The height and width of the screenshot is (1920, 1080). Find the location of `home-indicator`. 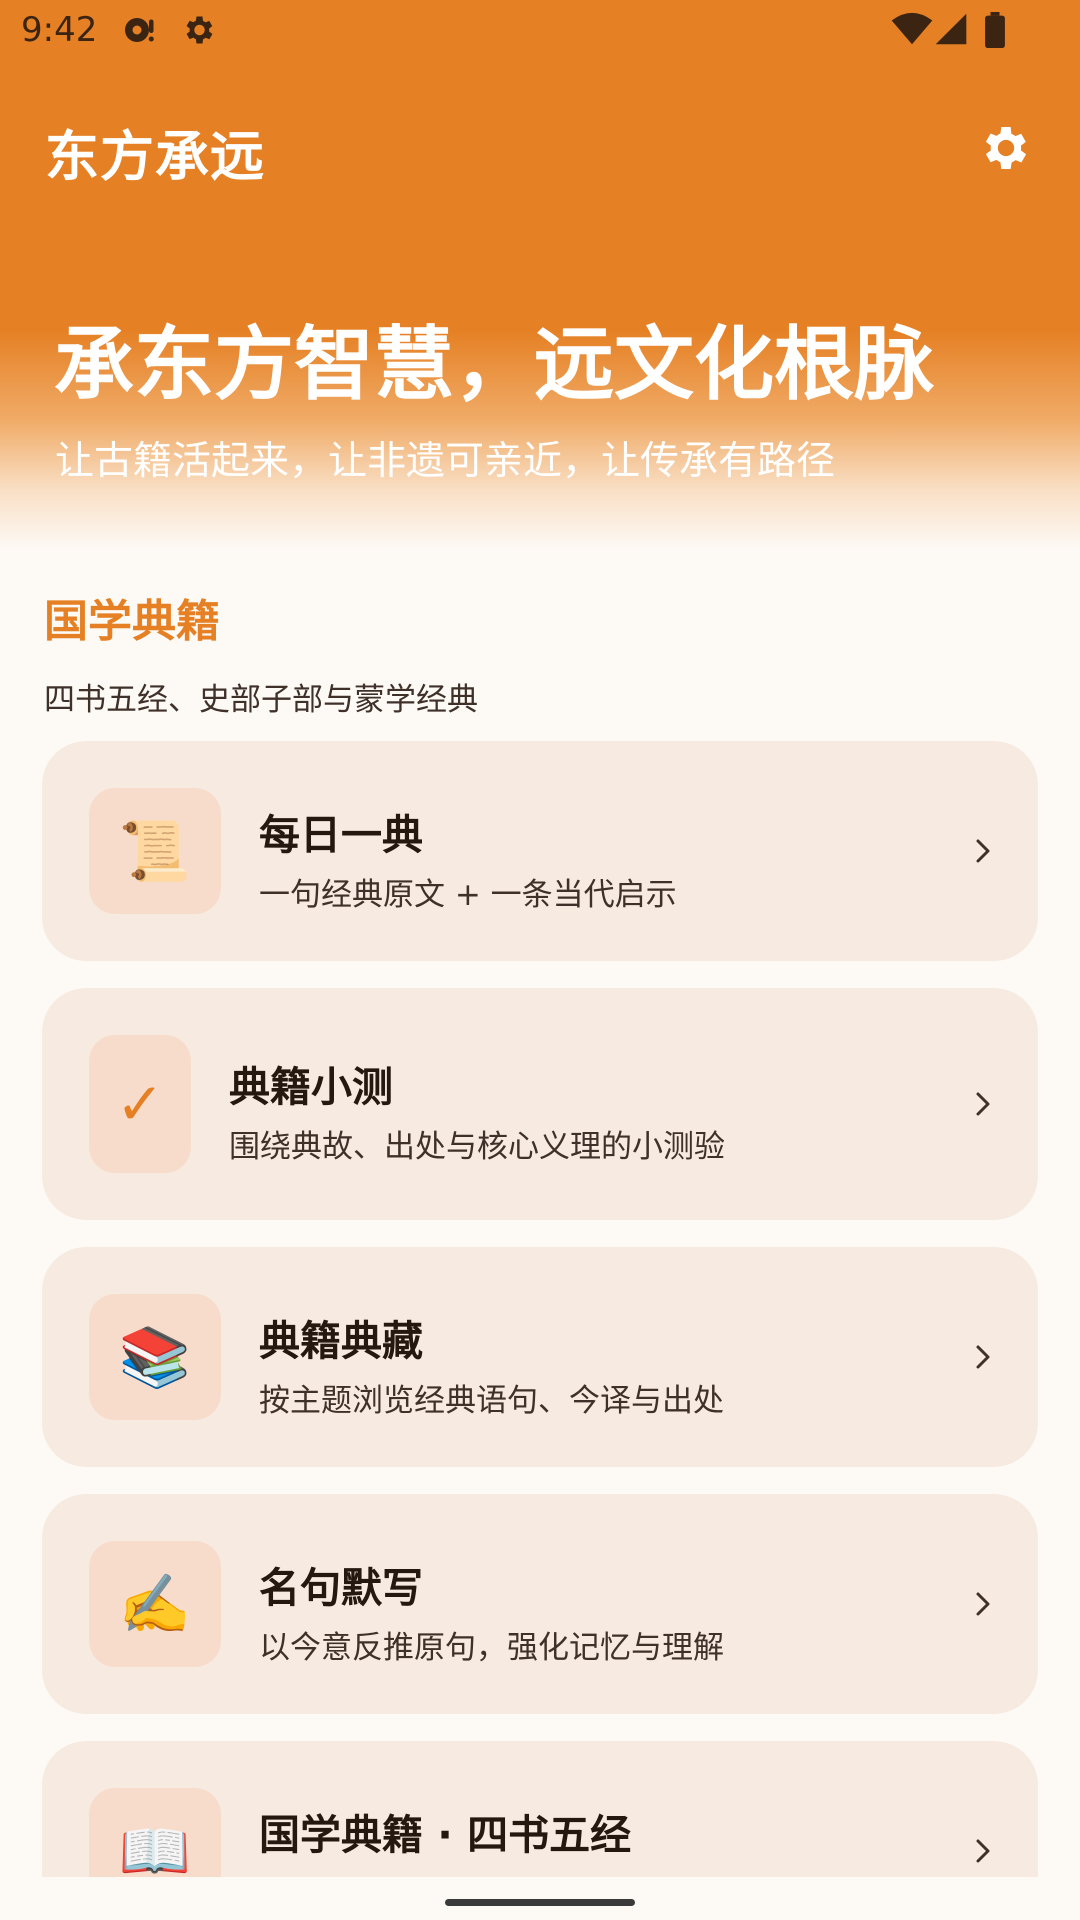

home-indicator is located at coordinates (540, 1902).